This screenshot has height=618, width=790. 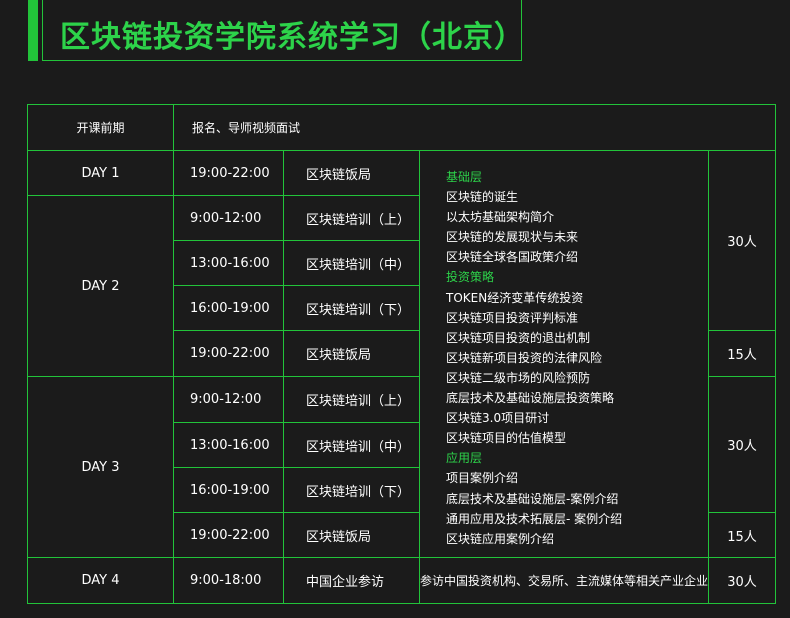 What do you see at coordinates (506, 438) in the screenshot?
I see `topic-item: 区块链项目的估值模型` at bounding box center [506, 438].